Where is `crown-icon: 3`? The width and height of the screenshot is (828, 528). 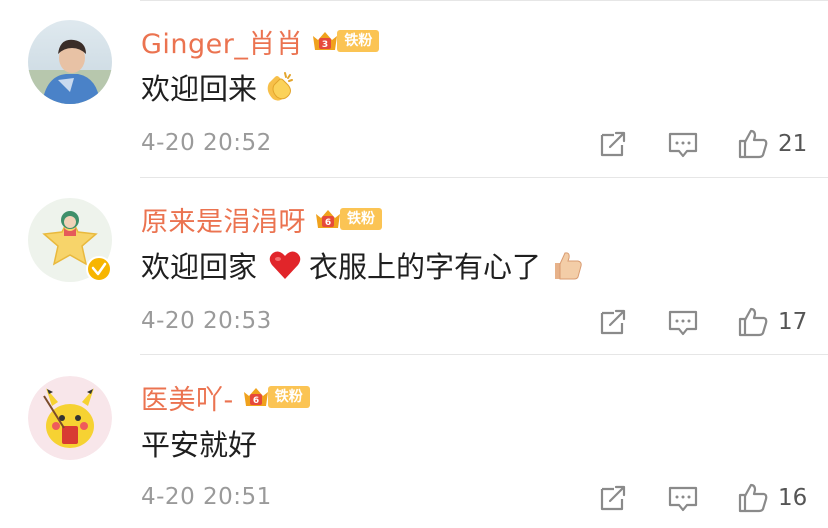 crown-icon: 3 is located at coordinates (325, 41).